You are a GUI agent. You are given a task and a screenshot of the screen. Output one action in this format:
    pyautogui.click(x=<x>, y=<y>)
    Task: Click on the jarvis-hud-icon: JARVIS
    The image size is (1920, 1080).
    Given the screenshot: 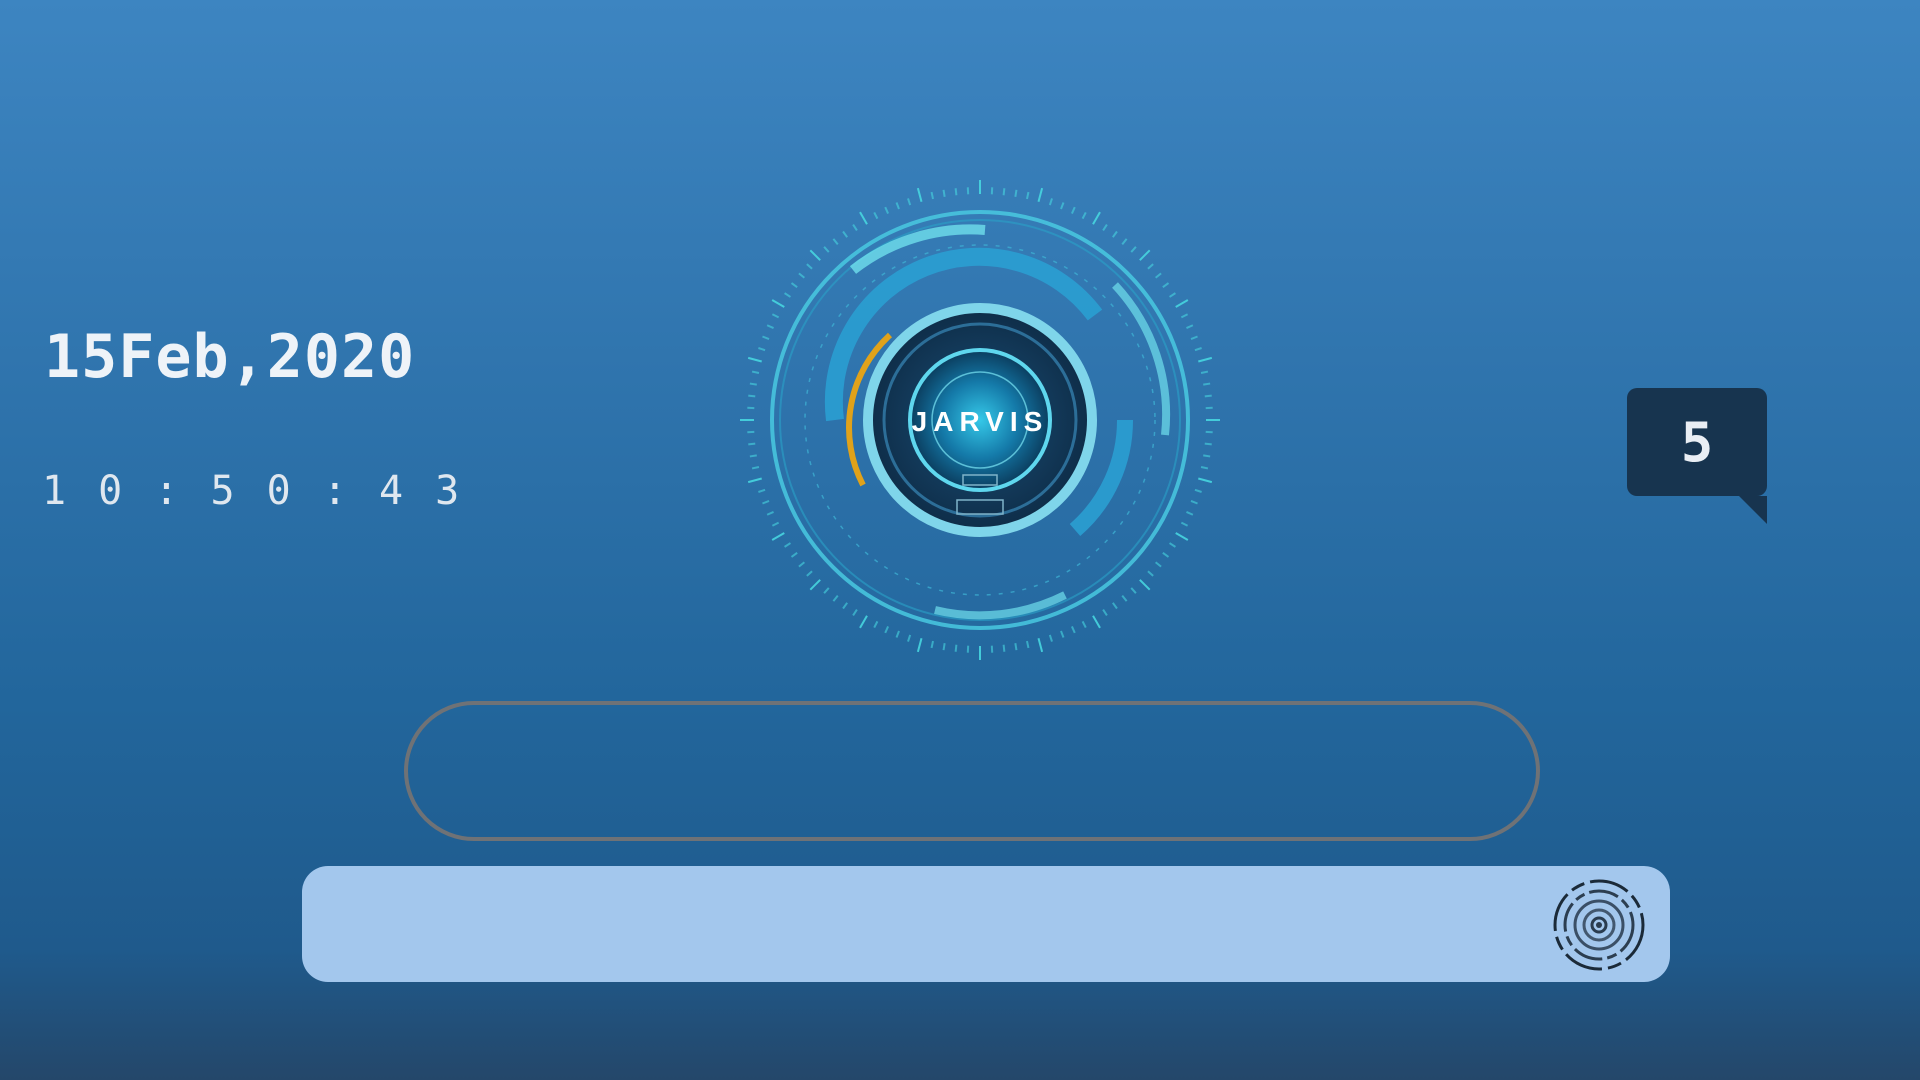 What is the action you would take?
    pyautogui.click(x=980, y=420)
    